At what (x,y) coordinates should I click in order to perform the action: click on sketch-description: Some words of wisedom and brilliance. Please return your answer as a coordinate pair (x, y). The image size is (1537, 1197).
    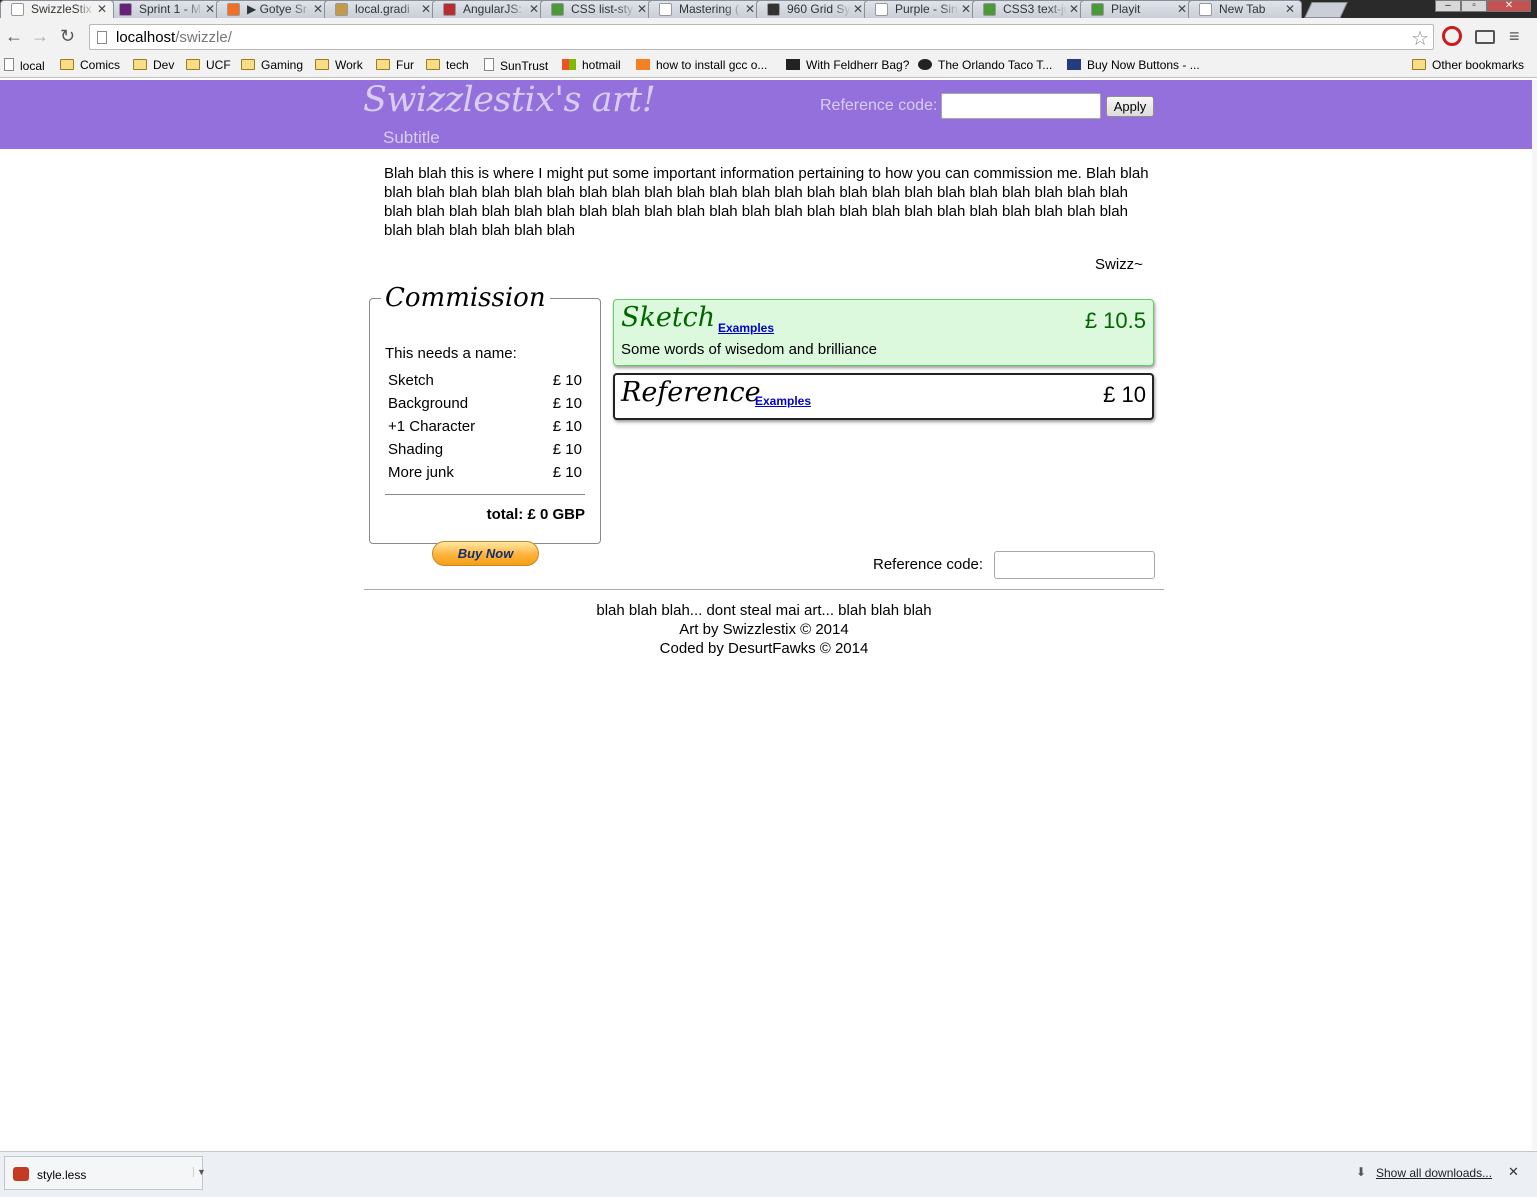
    Looking at the image, I should click on (749, 349).